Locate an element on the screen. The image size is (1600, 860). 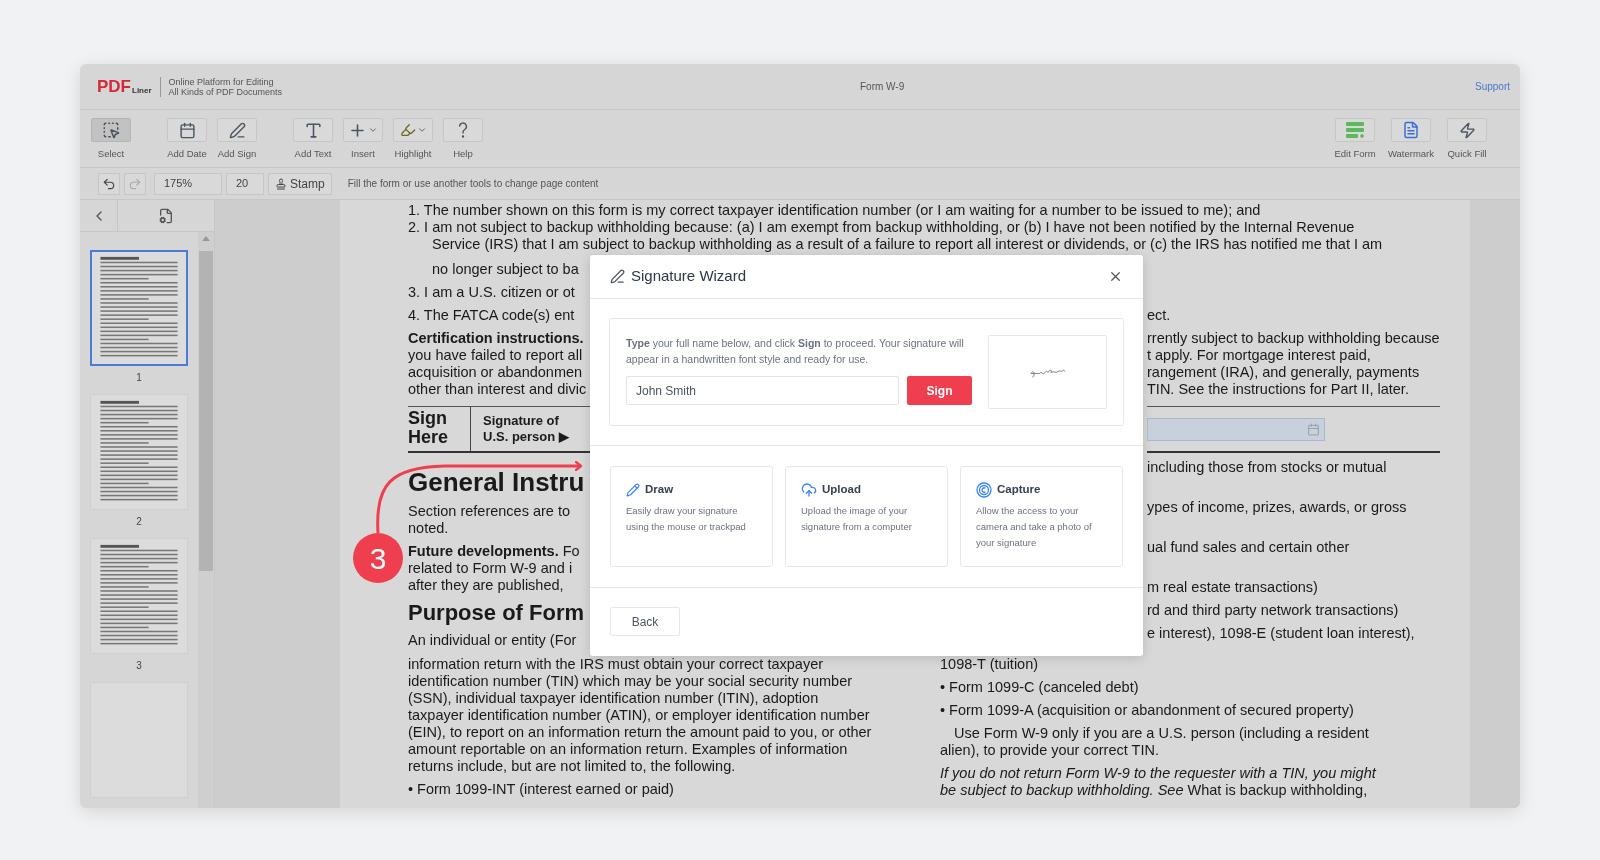
document-text: you have failed to report all is located at coordinates (496, 355).